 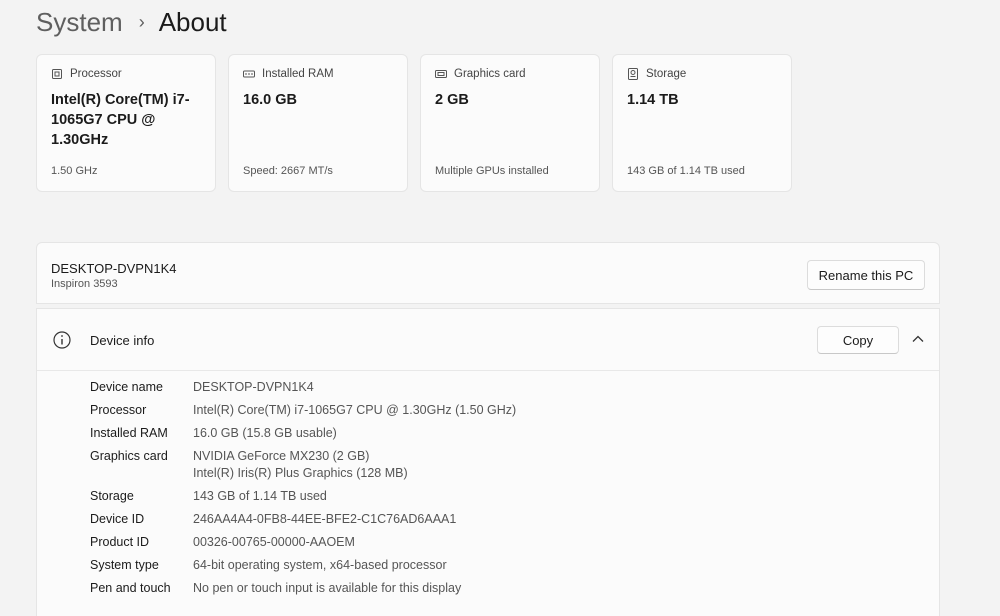 I want to click on row-label: Product ID, so click(x=120, y=542).